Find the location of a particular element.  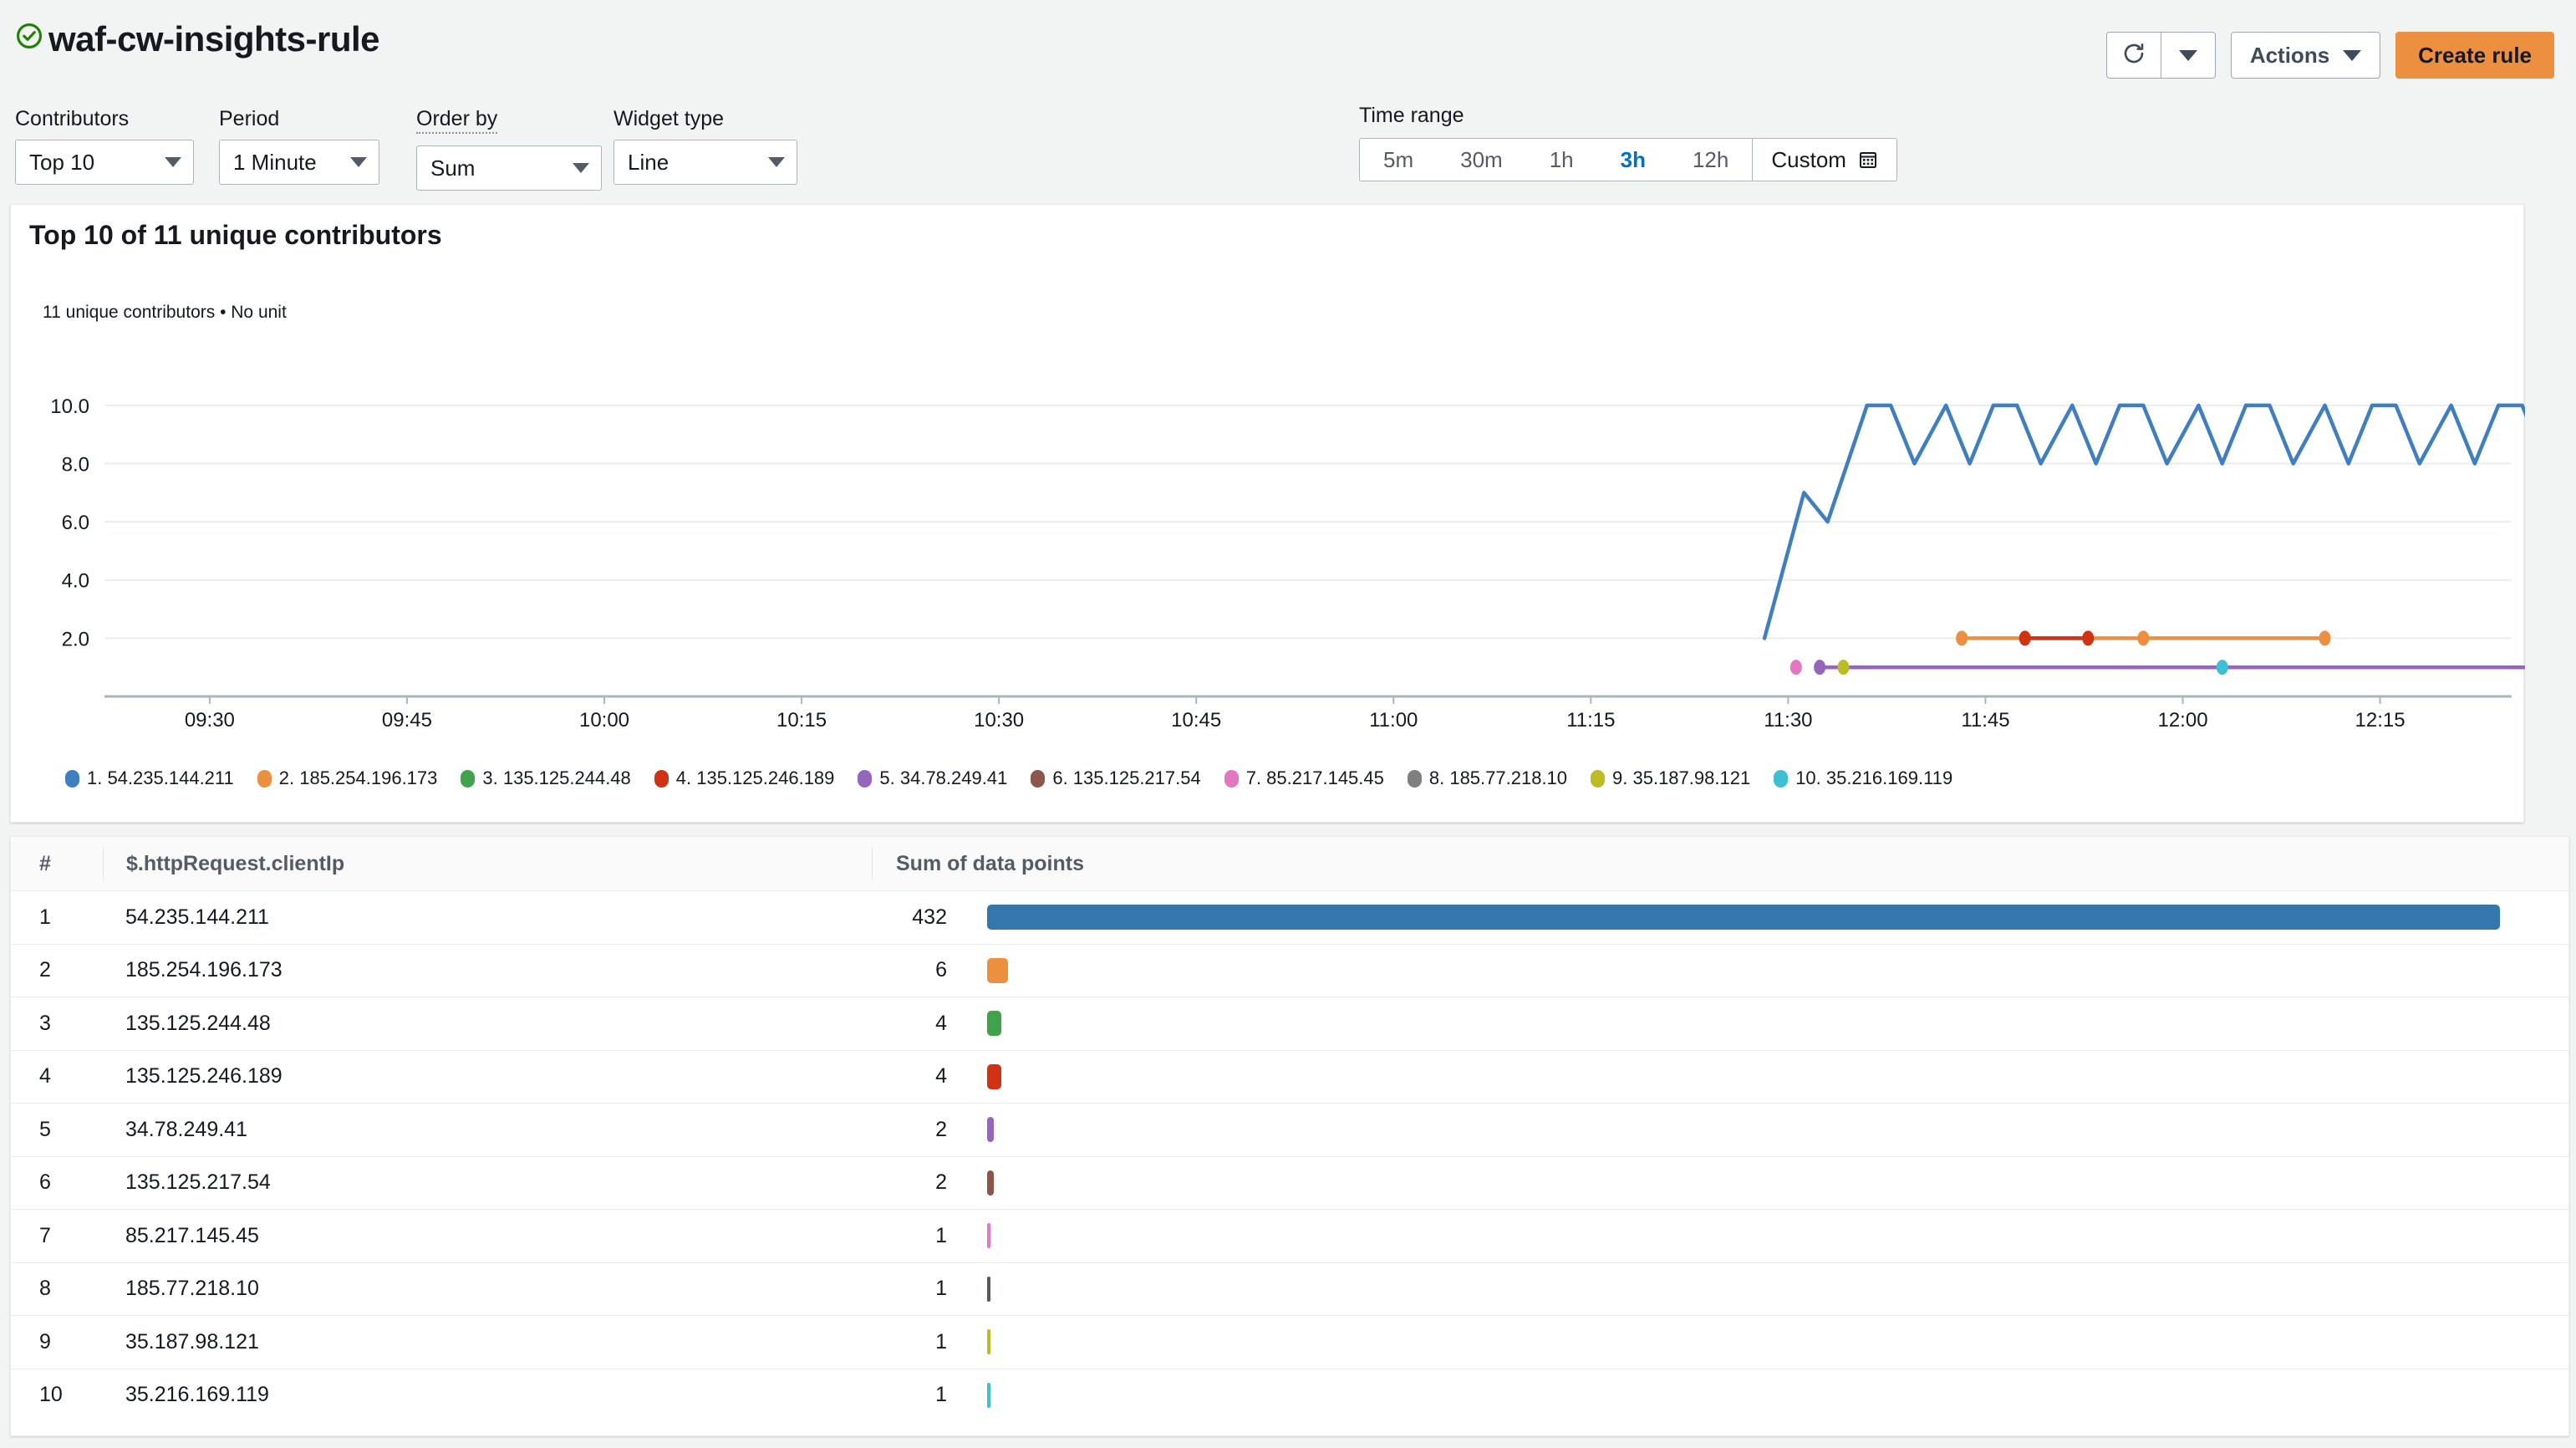

legend-item: 6. 135.125.217.54 is located at coordinates (1116, 778).